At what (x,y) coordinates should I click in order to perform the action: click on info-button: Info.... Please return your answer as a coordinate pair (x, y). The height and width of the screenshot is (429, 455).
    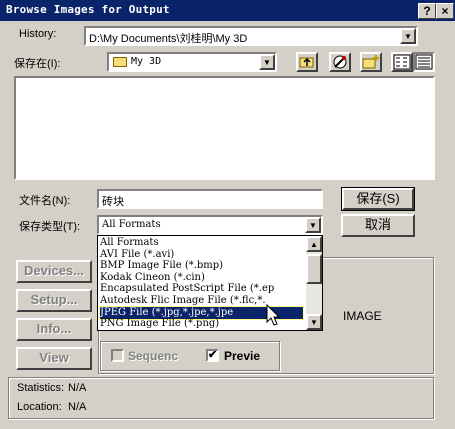
    Looking at the image, I should click on (54, 329).